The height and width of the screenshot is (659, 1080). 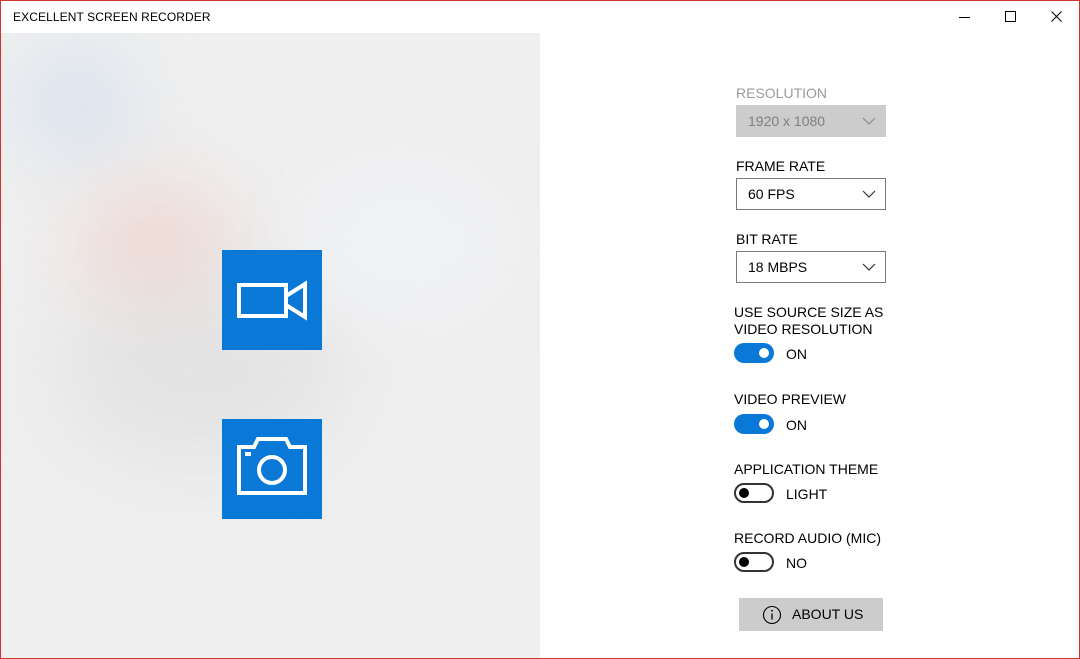 I want to click on resolution-dropdown: 1920 x 1080, so click(x=811, y=121).